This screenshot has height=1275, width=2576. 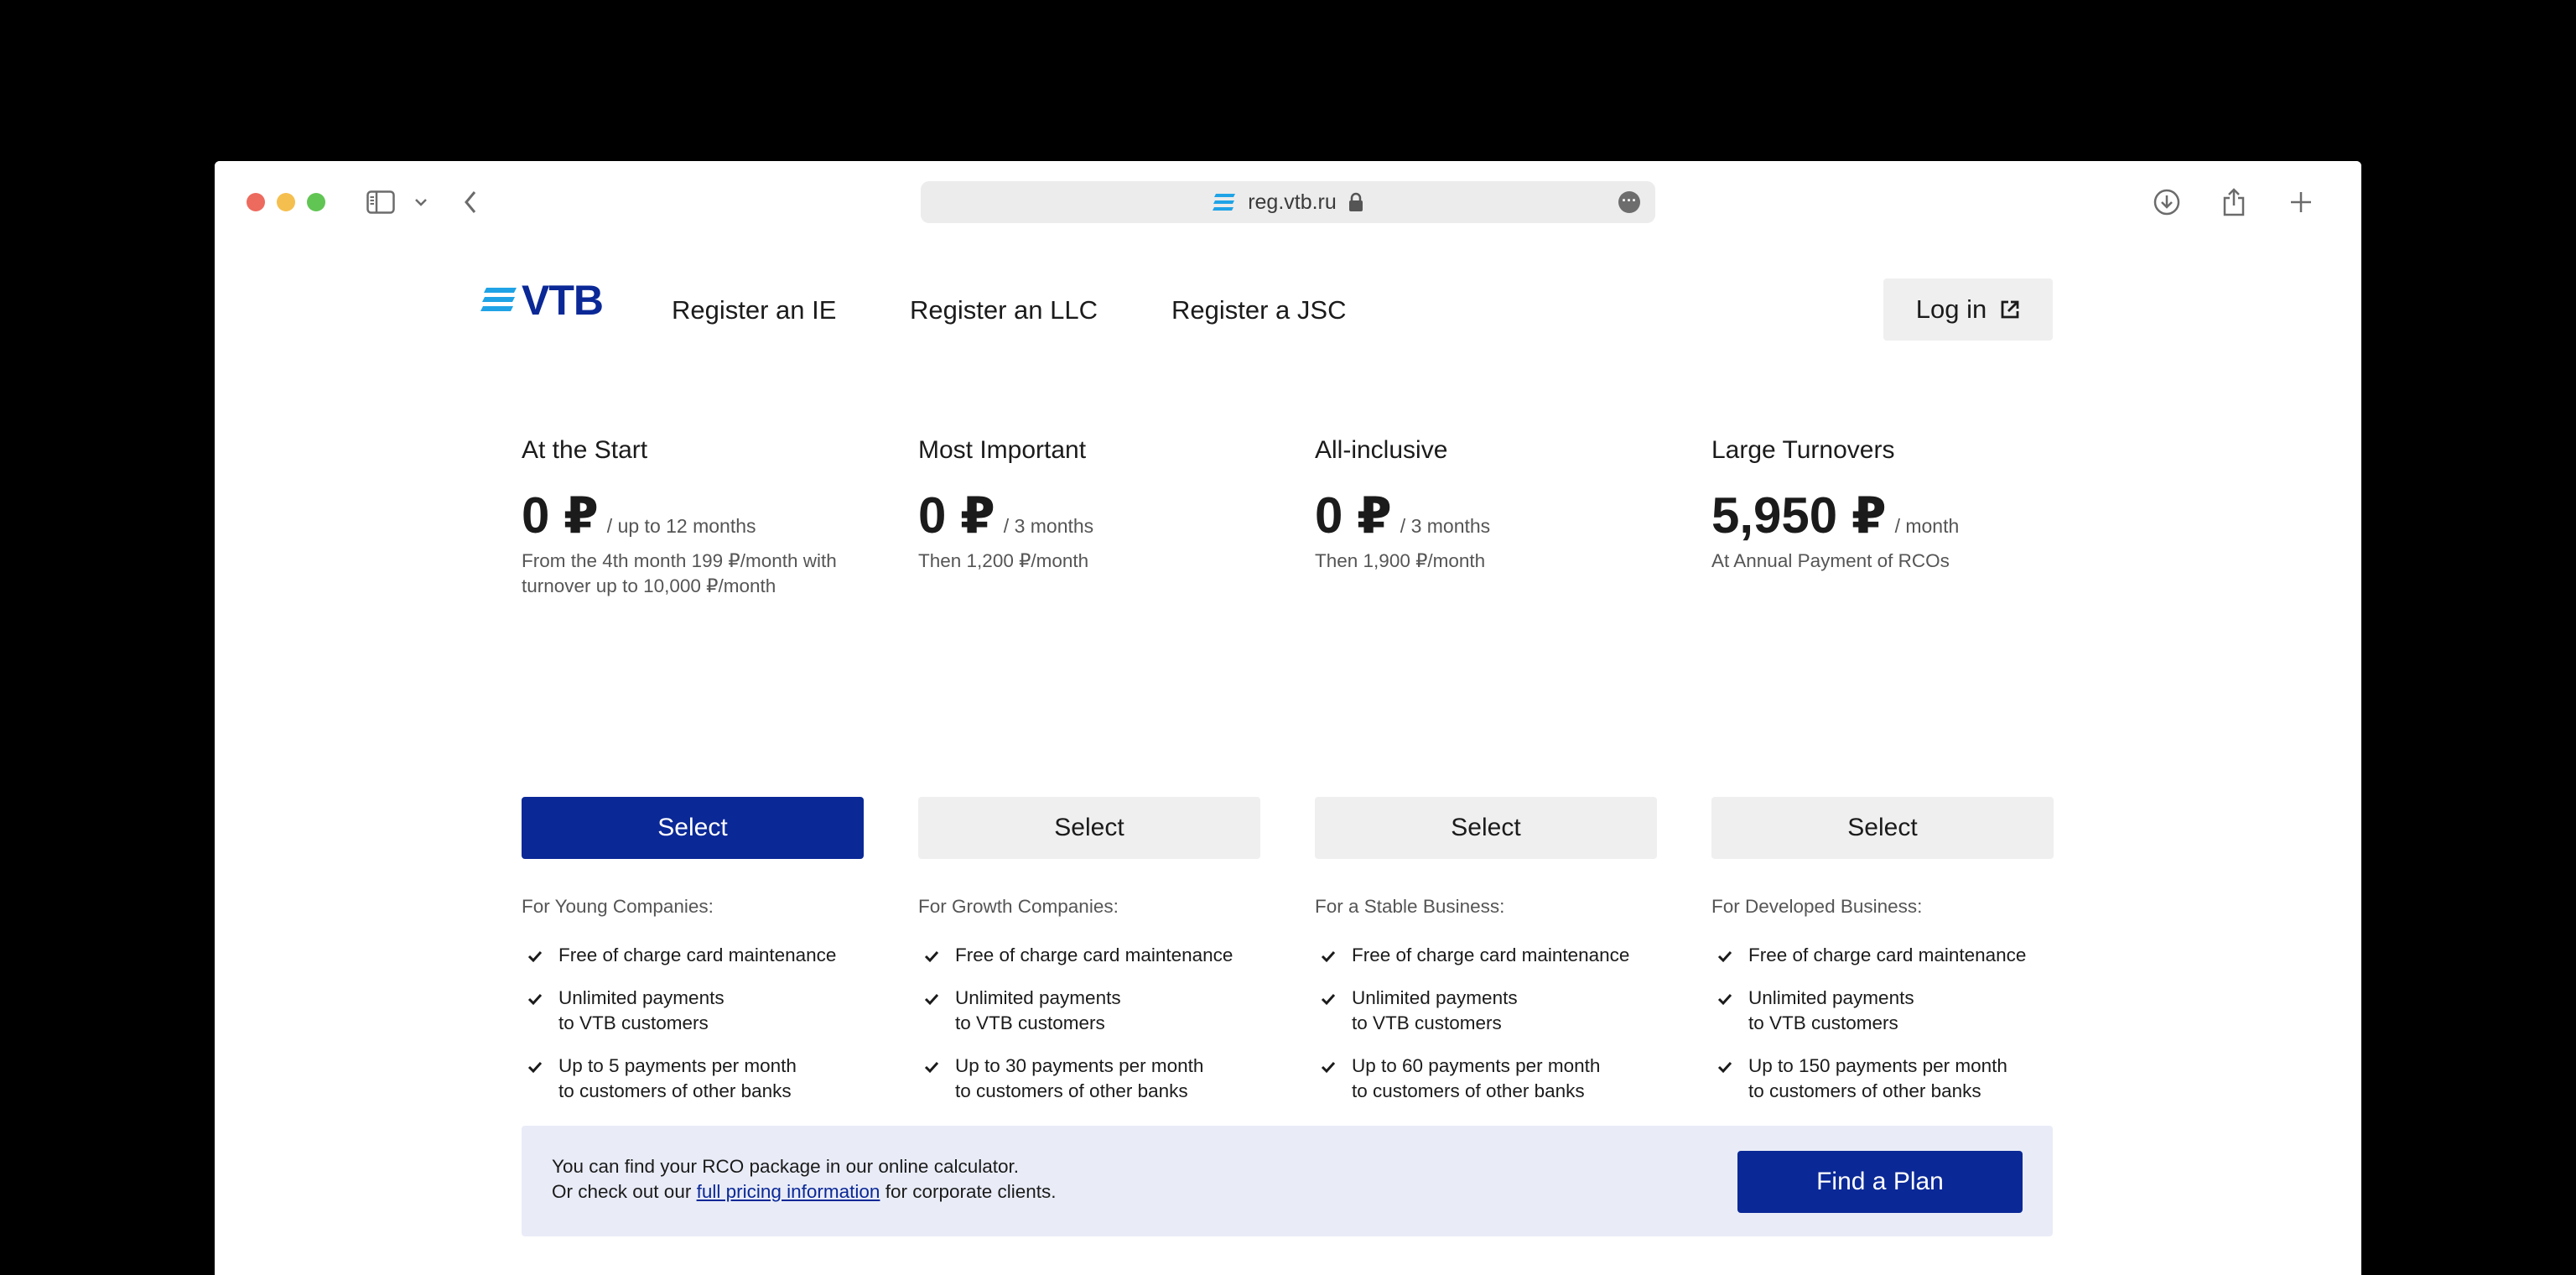 I want to click on address-bar: reg.vtb.ru ···, so click(x=1288, y=202).